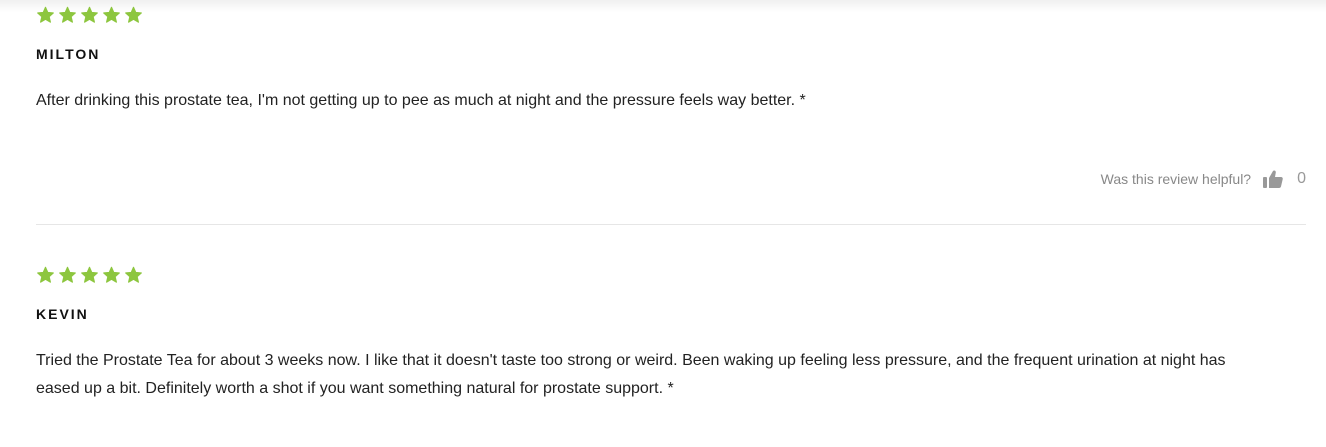 Image resolution: width=1326 pixels, height=447 pixels. Describe the element at coordinates (62, 314) in the screenshot. I see `reviewer-name: KEVIN` at that location.